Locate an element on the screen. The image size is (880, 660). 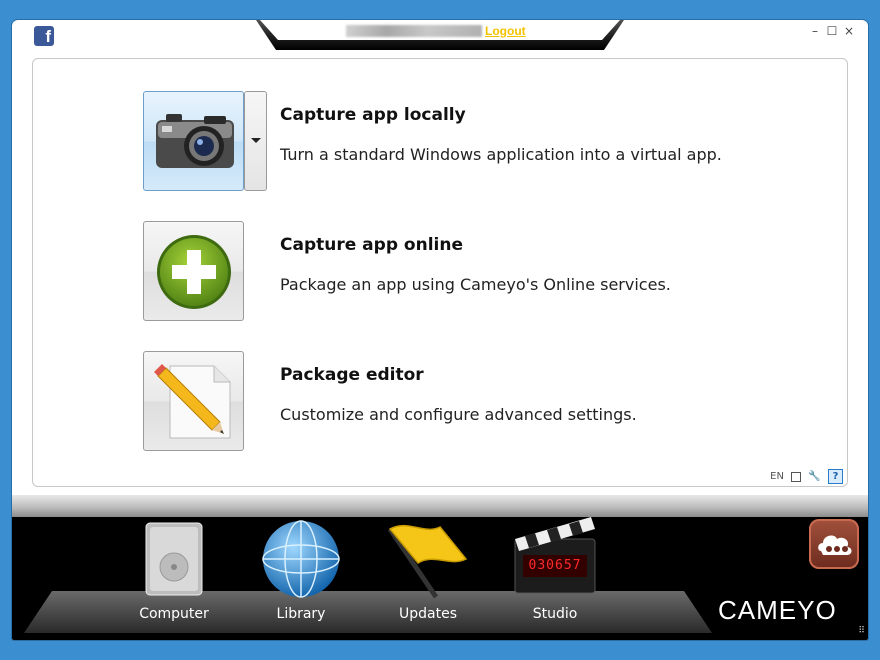
dock-item-computer: Computer is located at coordinates (174, 572).